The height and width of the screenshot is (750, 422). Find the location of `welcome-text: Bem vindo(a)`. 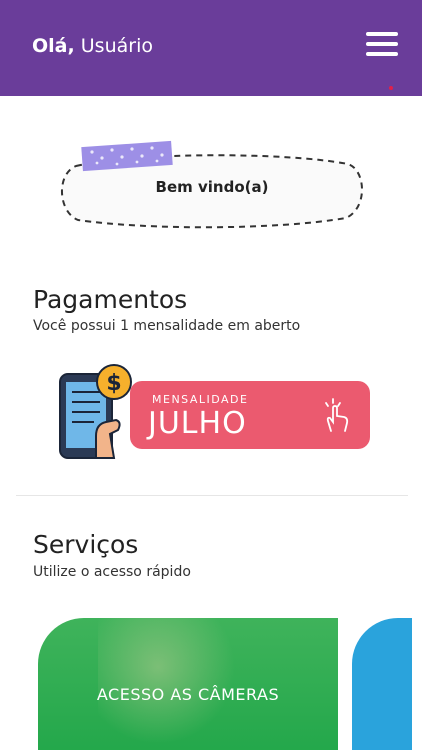

welcome-text: Bem vindo(a) is located at coordinates (212, 187).